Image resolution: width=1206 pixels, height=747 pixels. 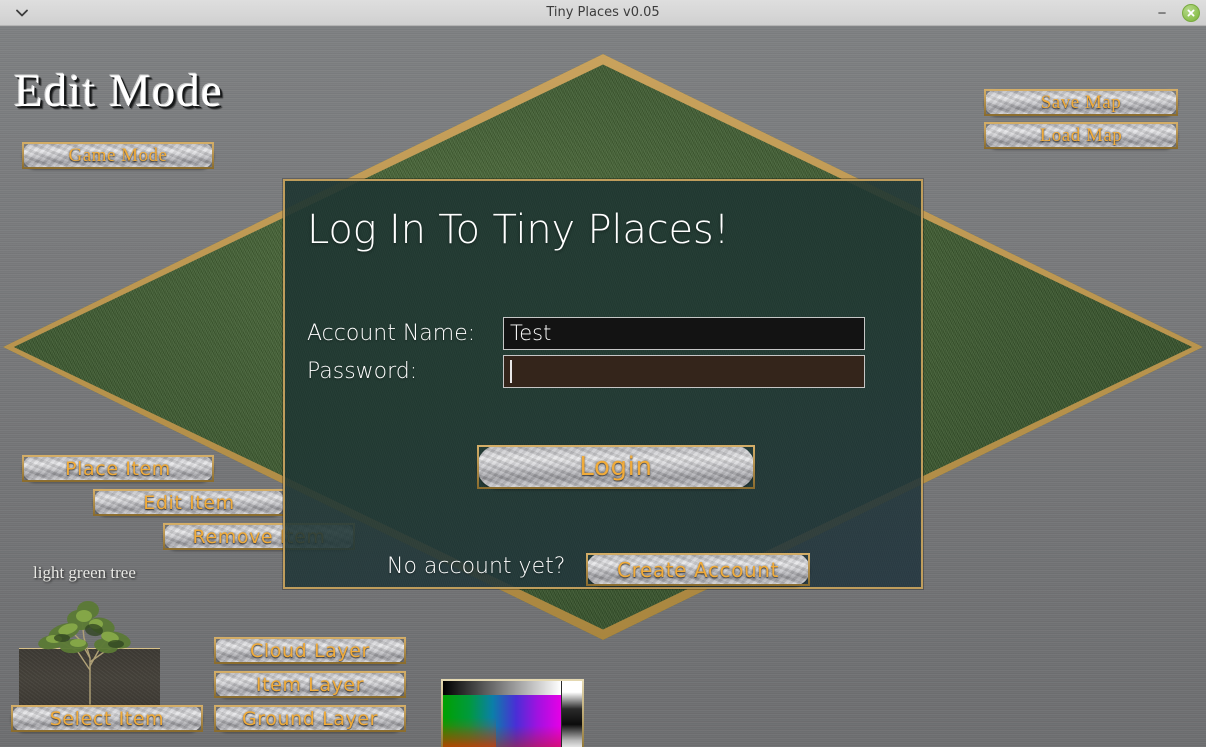 I want to click on color-picker-field, so click(x=502, y=714).